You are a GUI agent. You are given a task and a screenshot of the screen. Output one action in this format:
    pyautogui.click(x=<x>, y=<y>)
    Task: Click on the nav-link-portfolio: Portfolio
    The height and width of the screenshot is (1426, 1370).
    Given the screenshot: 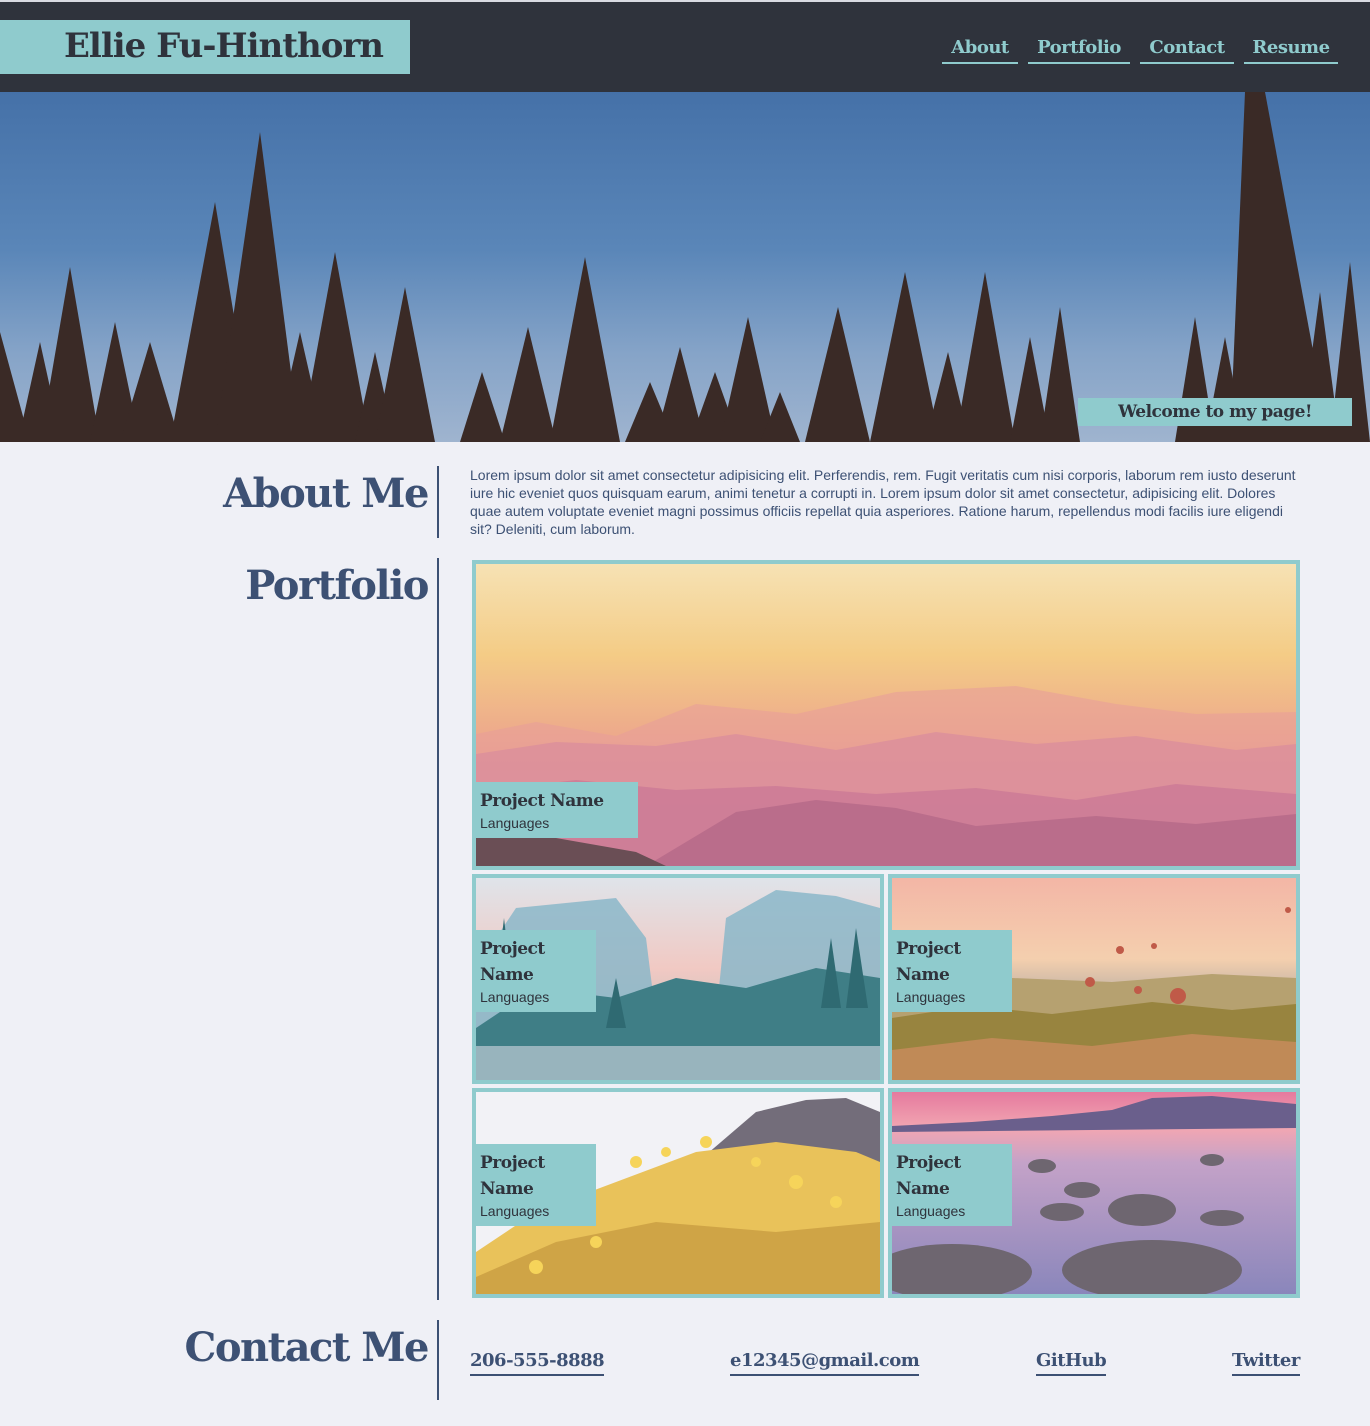 What is the action you would take?
    pyautogui.click(x=1079, y=50)
    